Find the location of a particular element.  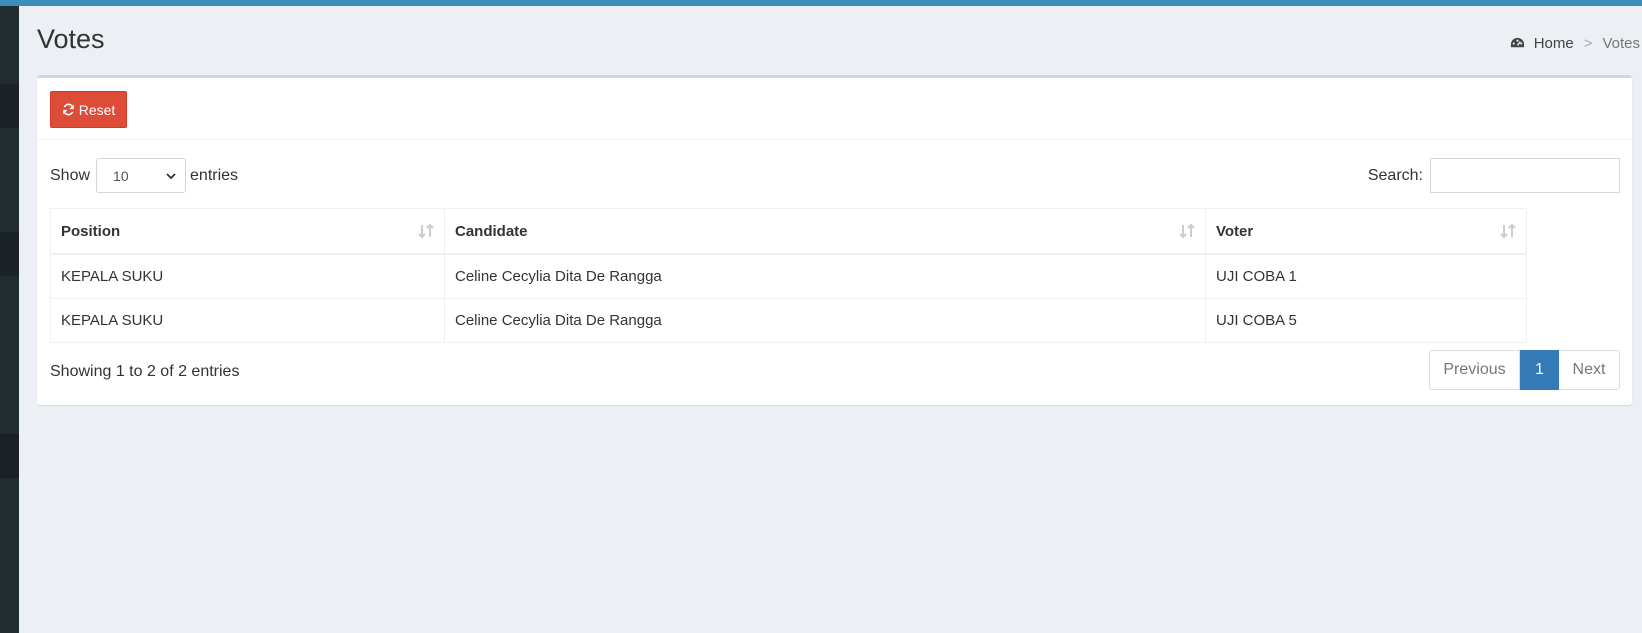

search-input is located at coordinates (1525, 175).